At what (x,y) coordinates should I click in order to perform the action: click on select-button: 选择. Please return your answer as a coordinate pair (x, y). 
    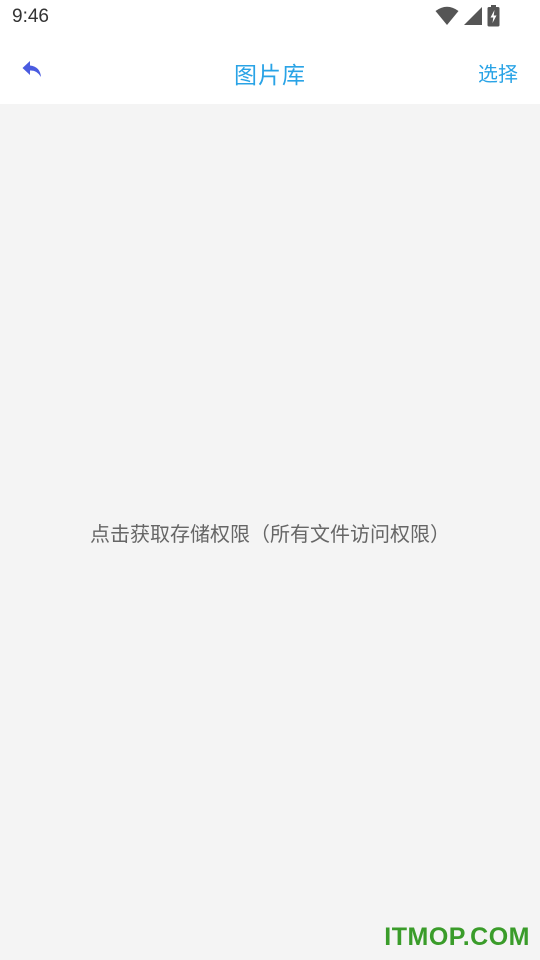
    Looking at the image, I should click on (498, 72).